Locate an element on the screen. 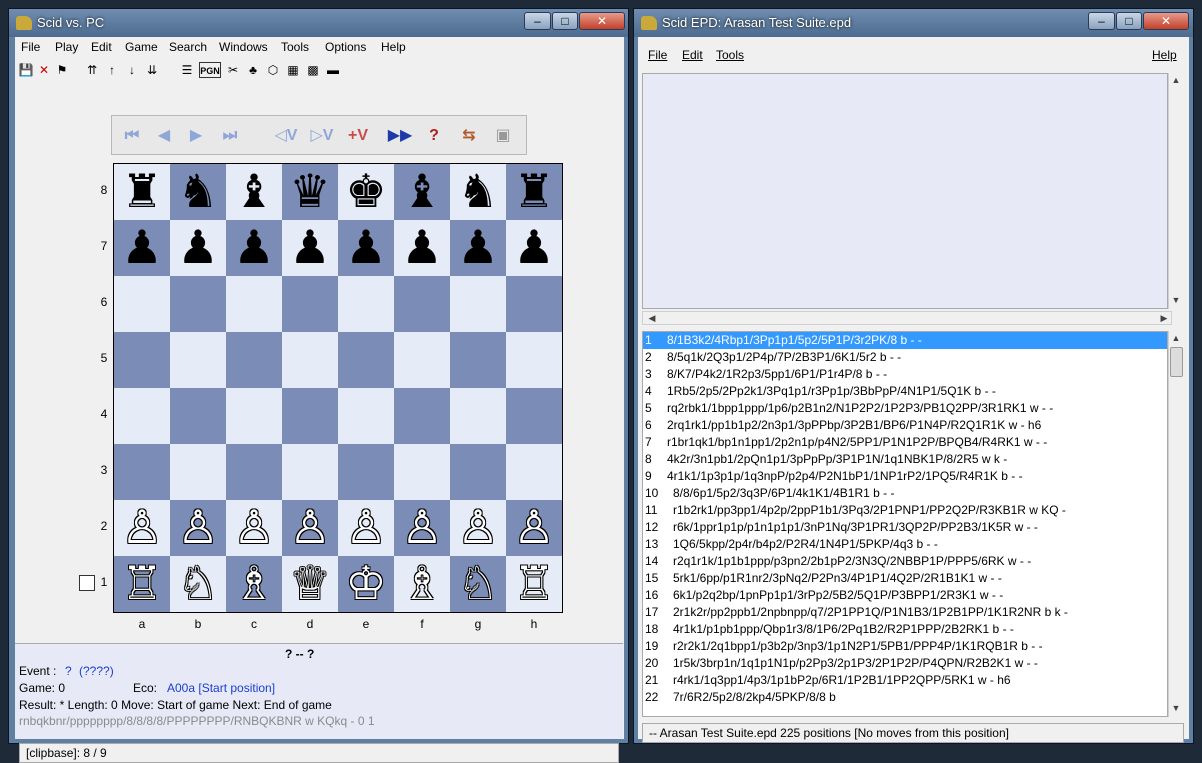 Image resolution: width=1202 pixels, height=763 pixels. autoplay-icon: ▶▶ is located at coordinates (400, 136).